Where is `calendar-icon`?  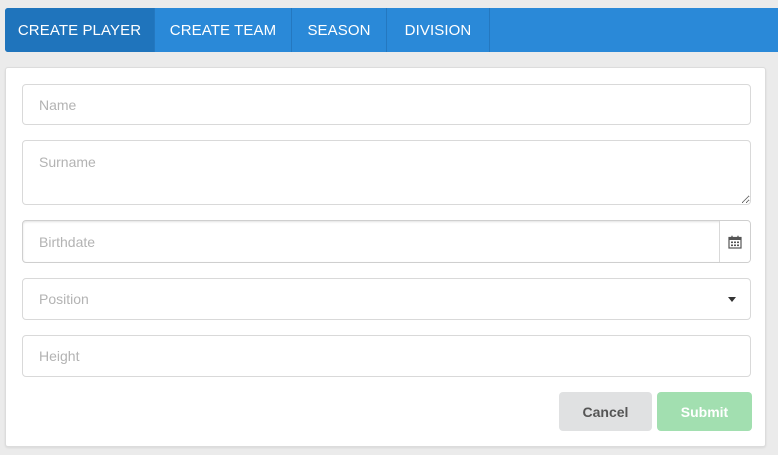 calendar-icon is located at coordinates (735, 242).